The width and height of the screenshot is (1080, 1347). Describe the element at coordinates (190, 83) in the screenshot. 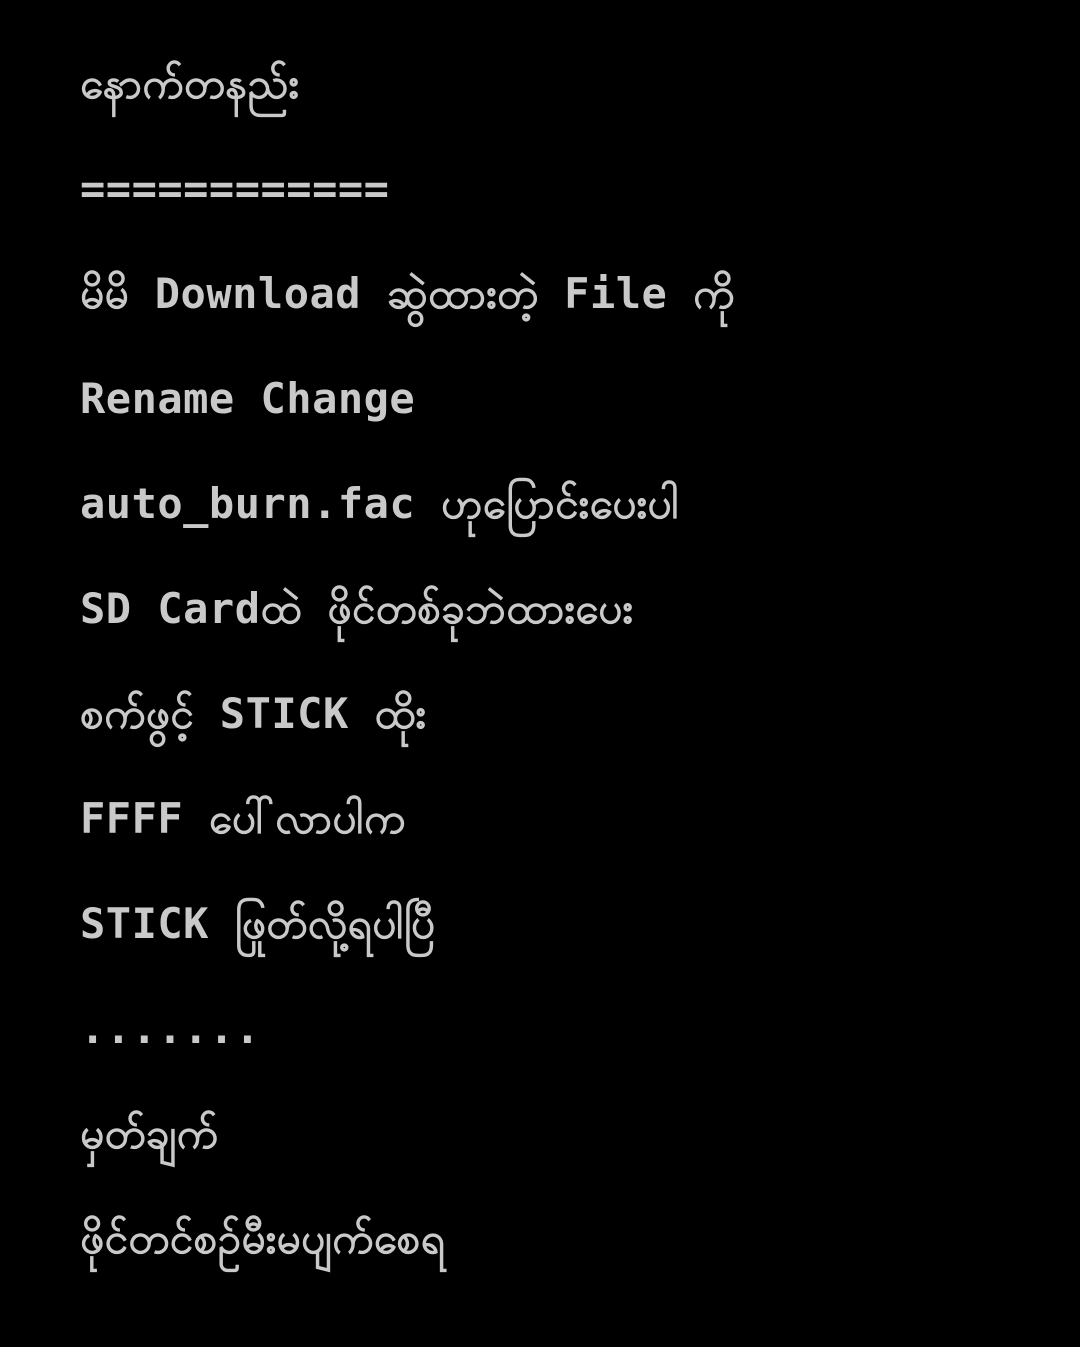

I see `heading-line: နောက်တနည်း` at that location.